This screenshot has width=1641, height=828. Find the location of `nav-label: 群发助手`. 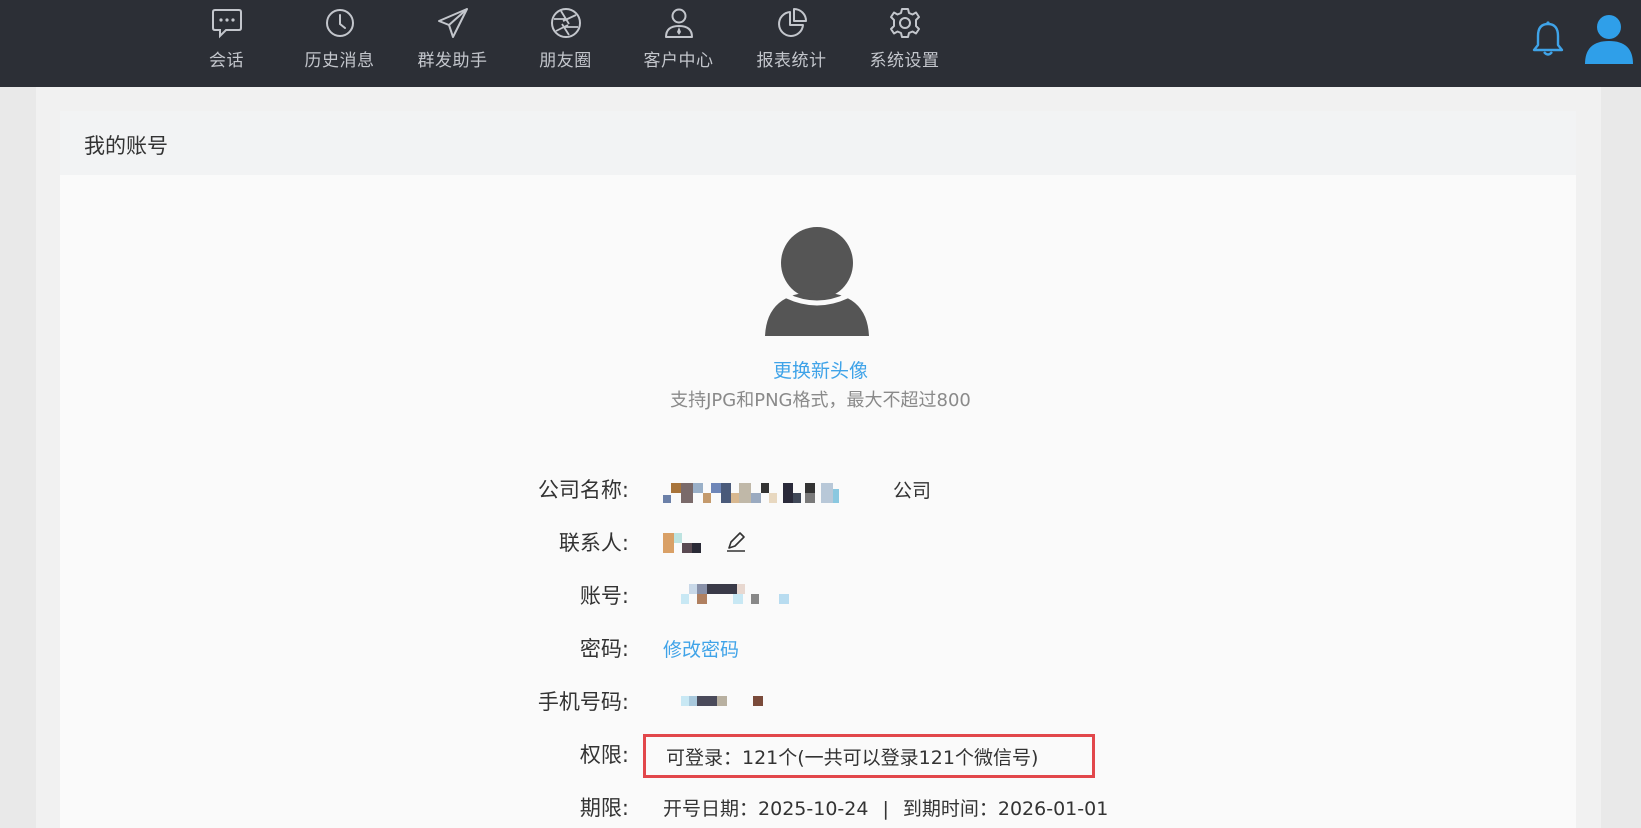

nav-label: 群发助手 is located at coordinates (452, 61).